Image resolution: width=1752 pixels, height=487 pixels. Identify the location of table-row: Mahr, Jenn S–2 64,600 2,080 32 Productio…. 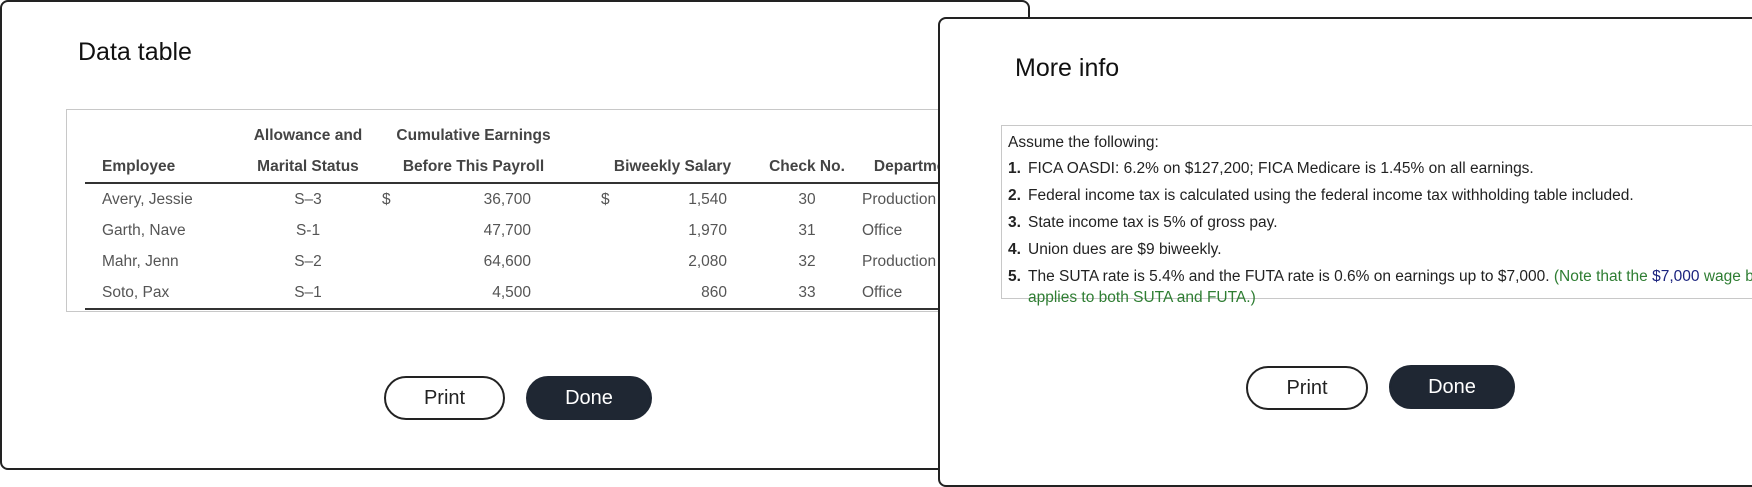
(533, 261).